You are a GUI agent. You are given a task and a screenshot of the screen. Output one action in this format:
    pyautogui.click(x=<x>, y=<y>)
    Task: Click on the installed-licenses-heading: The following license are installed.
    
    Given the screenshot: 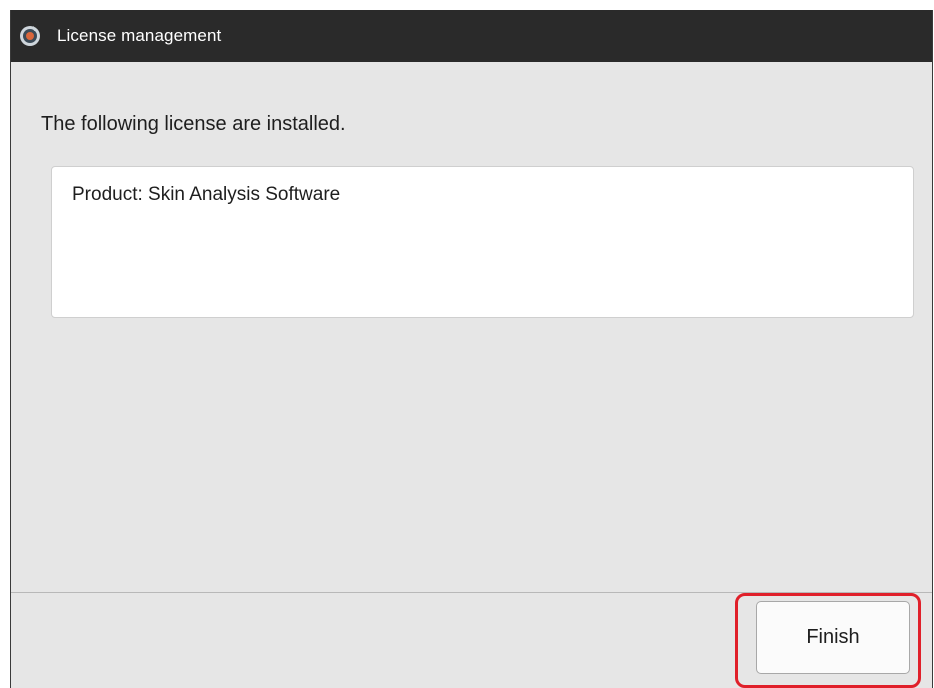 What is the action you would take?
    pyautogui.click(x=193, y=124)
    